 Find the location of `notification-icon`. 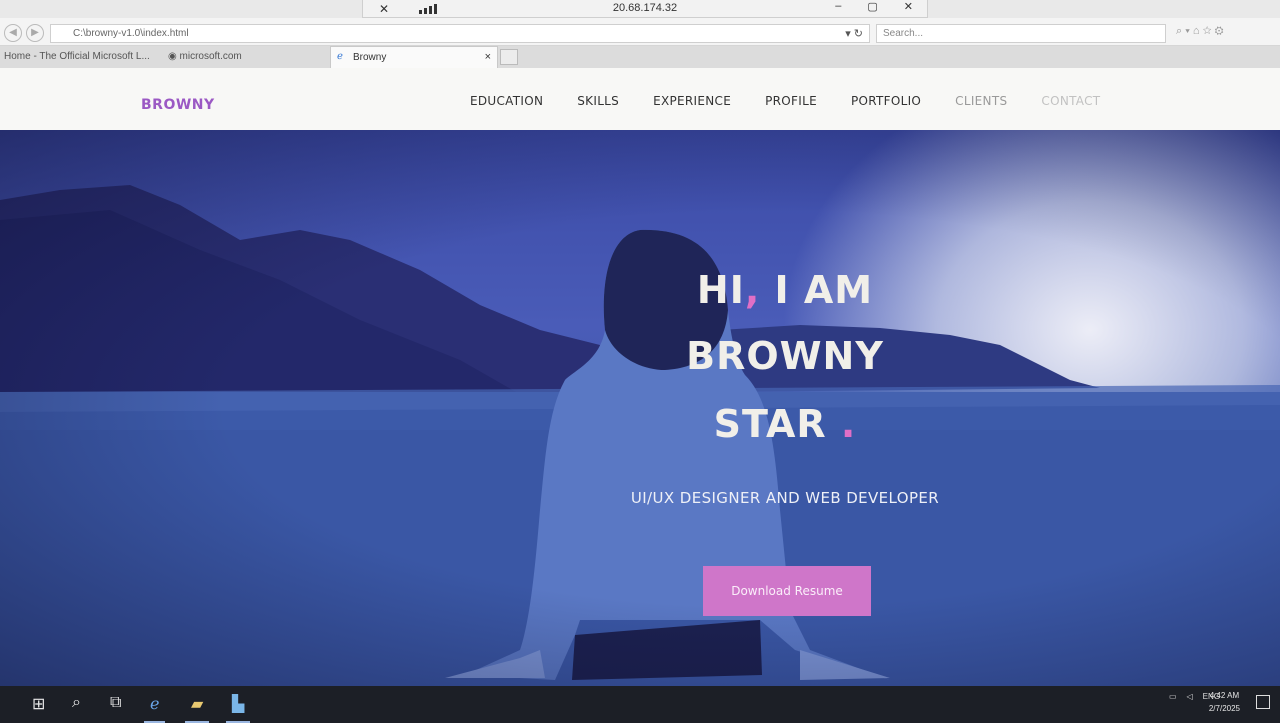

notification-icon is located at coordinates (1263, 702).